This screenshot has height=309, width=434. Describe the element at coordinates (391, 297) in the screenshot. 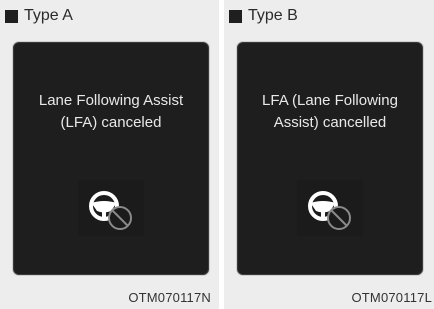

I see `figure-code: OTM070117L` at that location.